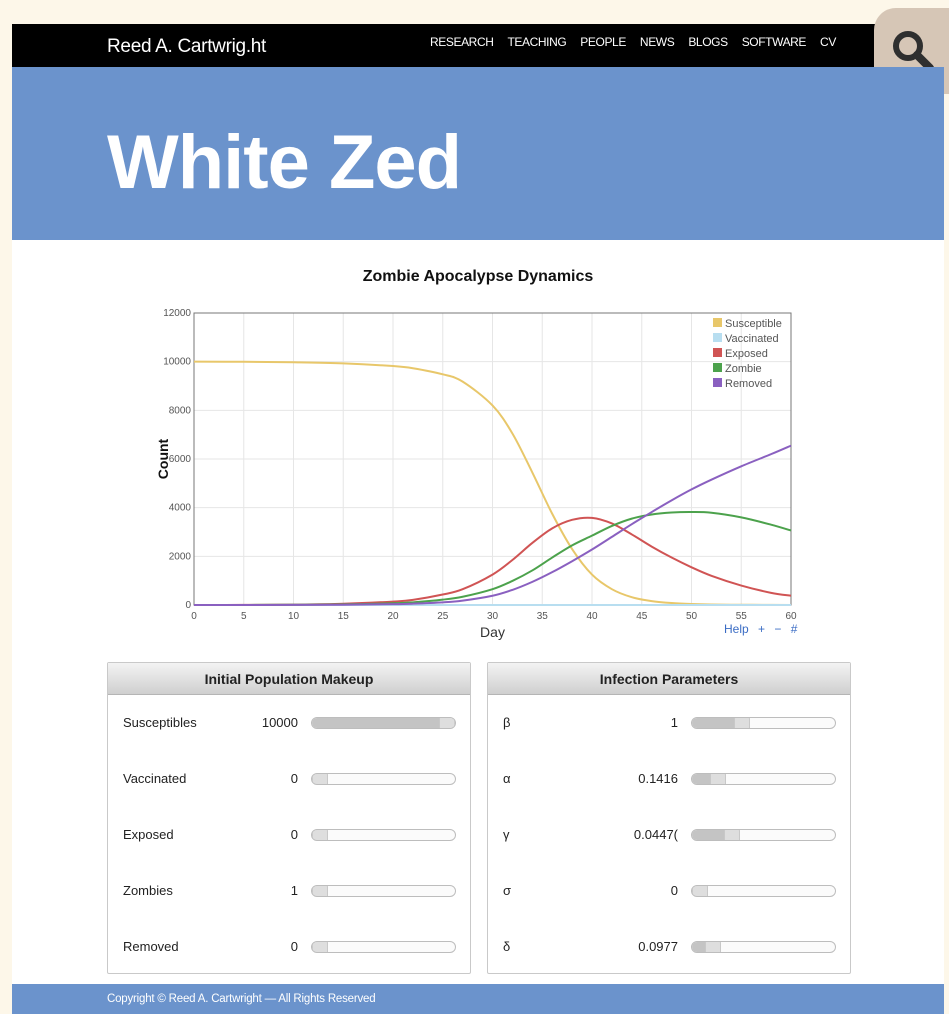 This screenshot has width=949, height=1014. I want to click on nav-blogs: BLOGS, so click(708, 42).